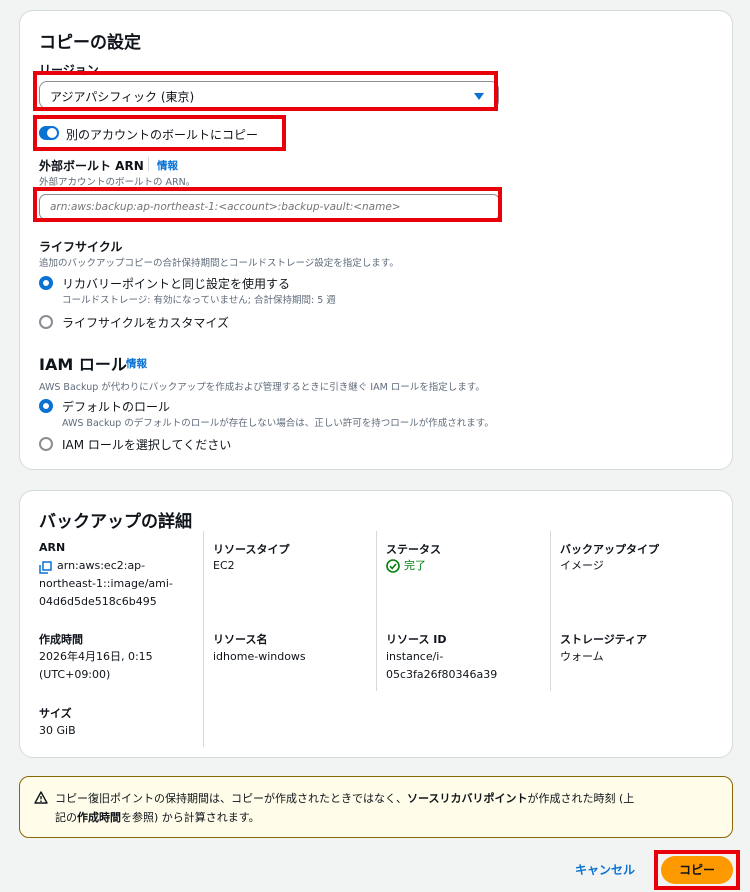 The height and width of the screenshot is (892, 750). What do you see at coordinates (240, 639) in the screenshot?
I see `resource-name-label: リソース名` at bounding box center [240, 639].